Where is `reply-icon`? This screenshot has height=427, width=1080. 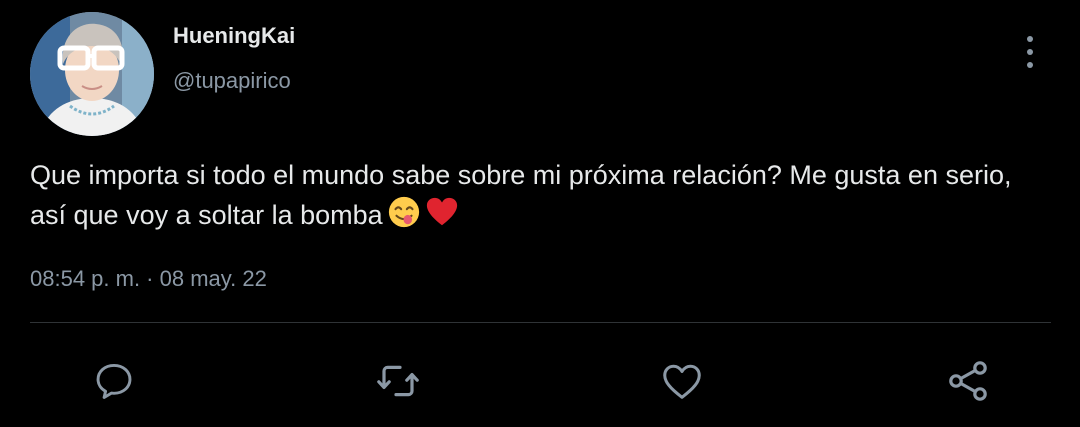
reply-icon is located at coordinates (114, 381).